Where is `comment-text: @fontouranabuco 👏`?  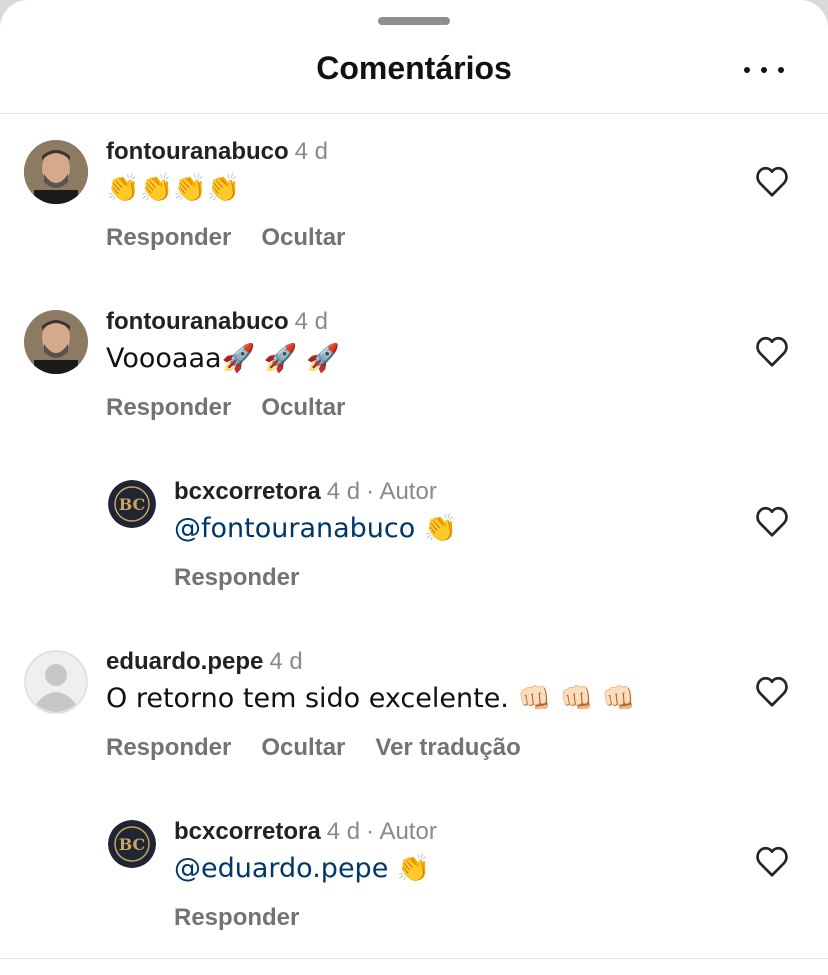
comment-text: @fontouranabuco 👏 is located at coordinates (315, 528).